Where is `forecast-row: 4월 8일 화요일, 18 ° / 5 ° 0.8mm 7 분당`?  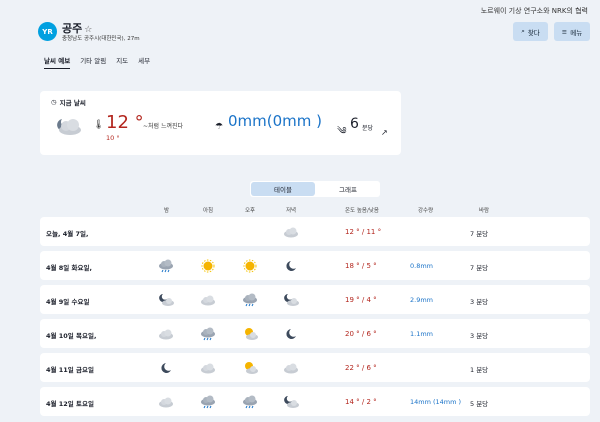
forecast-row: 4월 8일 화요일, 18 ° / 5 ° 0.8mm 7 분당 is located at coordinates (315, 265).